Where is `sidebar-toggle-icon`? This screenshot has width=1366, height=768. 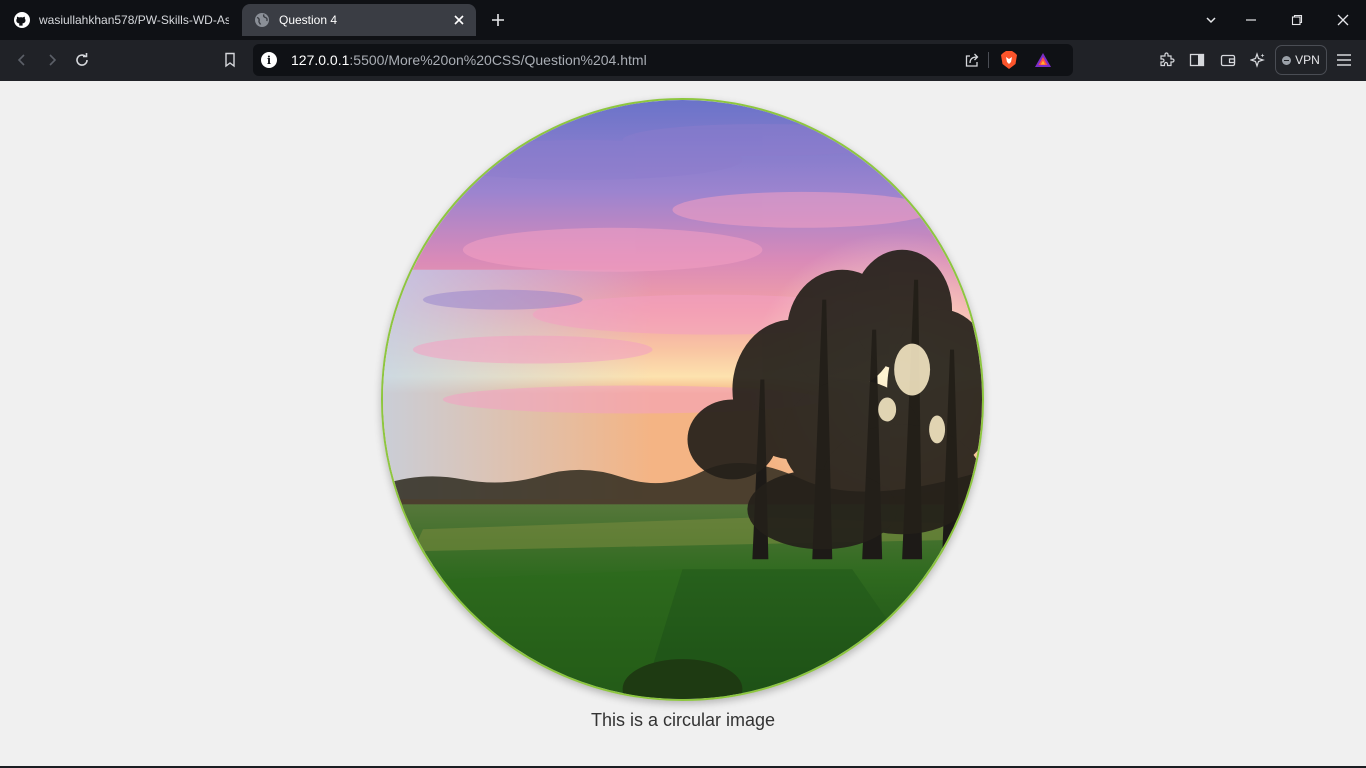
sidebar-toggle-icon is located at coordinates (1197, 60).